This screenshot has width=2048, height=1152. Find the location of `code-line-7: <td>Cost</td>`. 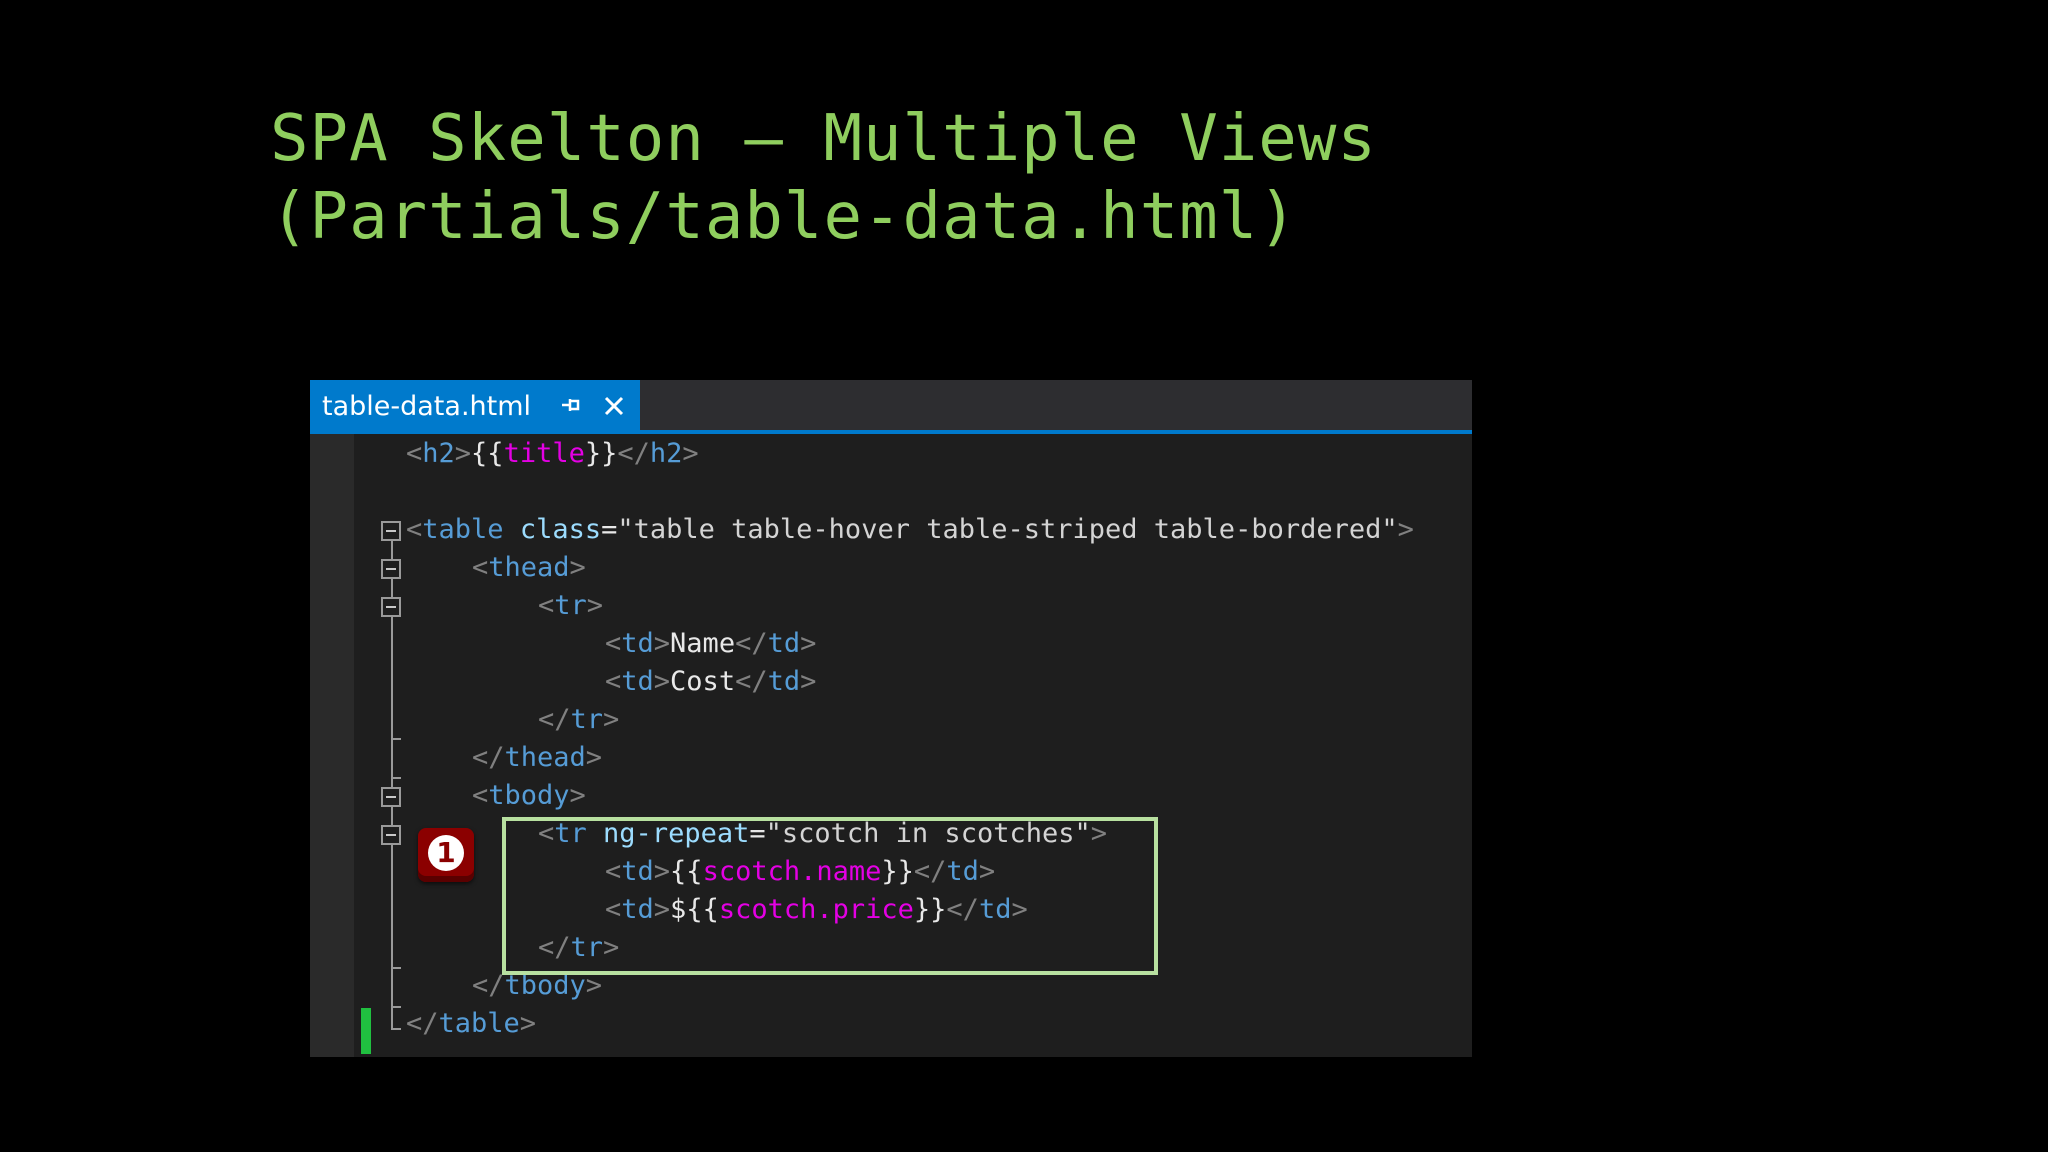

code-line-7: <td>Cost</td> is located at coordinates (711, 681).